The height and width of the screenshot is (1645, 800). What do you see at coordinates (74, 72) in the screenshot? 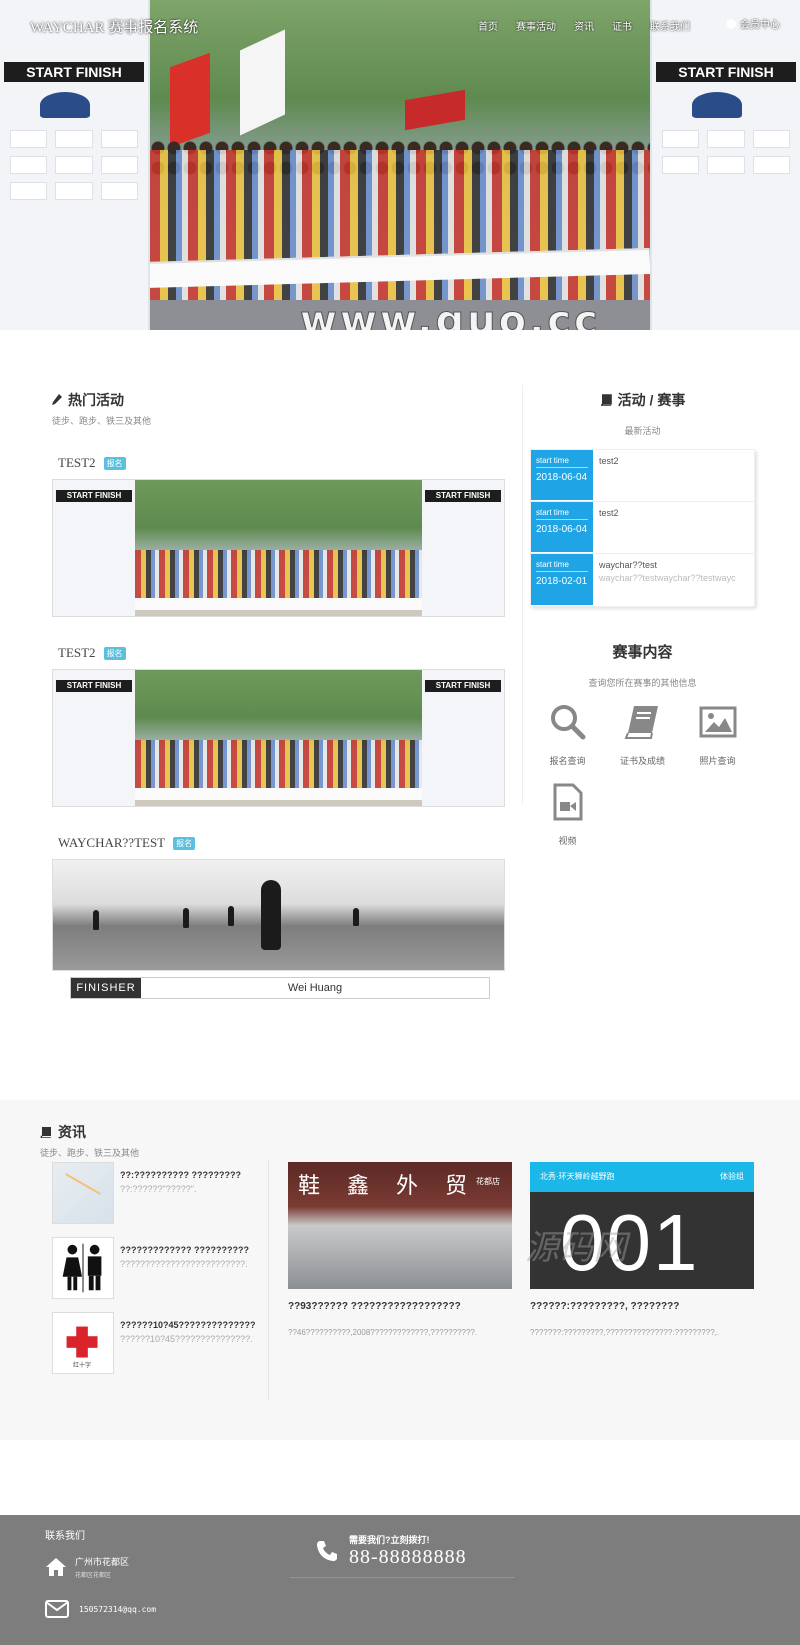
I see `gate-banner-left: START FINISH` at bounding box center [74, 72].